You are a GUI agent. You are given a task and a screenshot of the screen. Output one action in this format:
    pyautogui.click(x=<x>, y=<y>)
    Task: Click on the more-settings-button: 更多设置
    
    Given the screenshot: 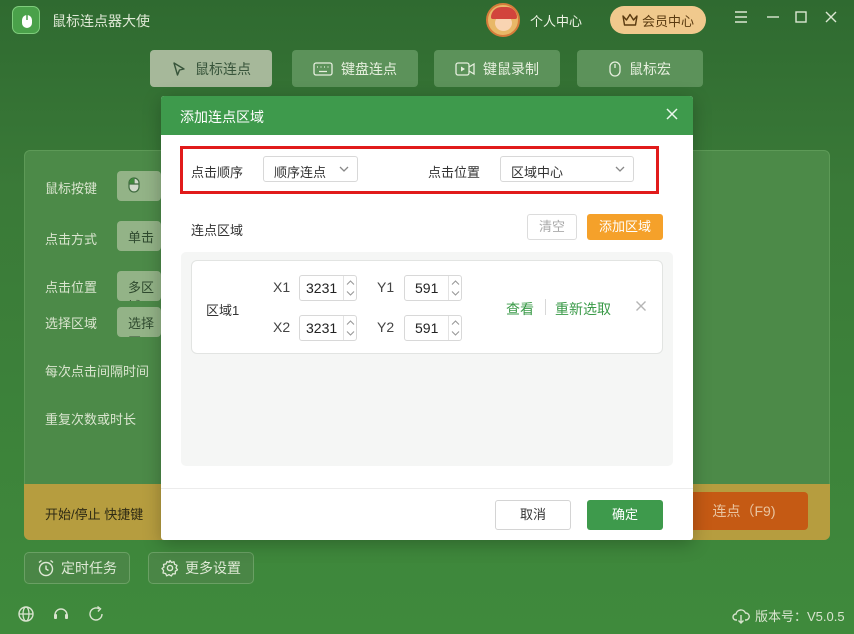 What is the action you would take?
    pyautogui.click(x=201, y=568)
    